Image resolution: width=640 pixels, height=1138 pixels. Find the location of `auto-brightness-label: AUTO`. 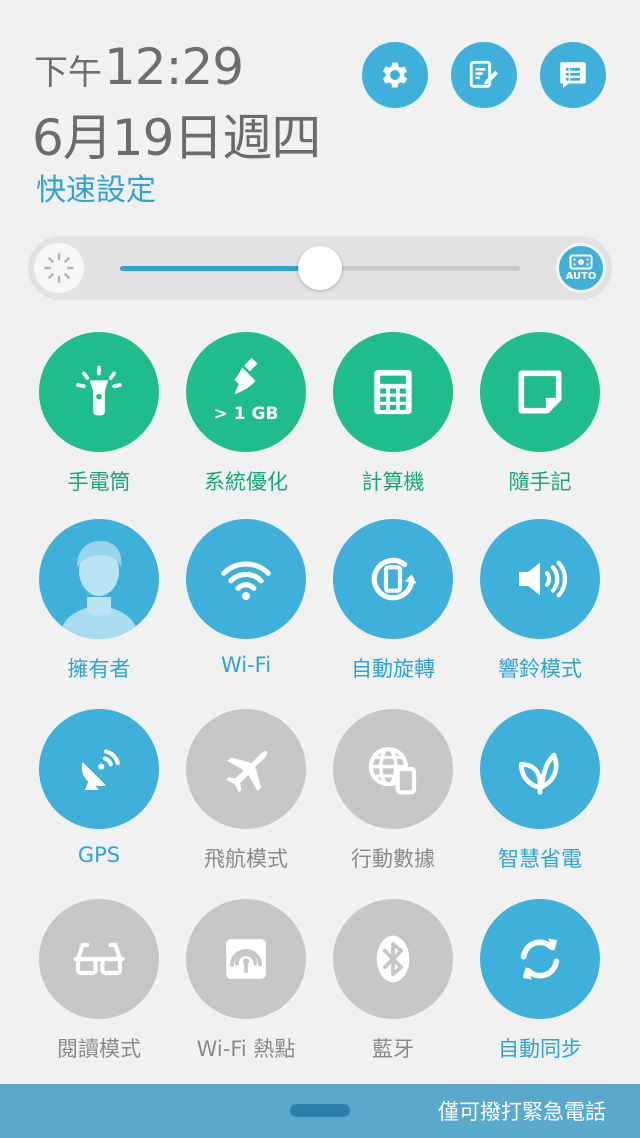

auto-brightness-label: AUTO is located at coordinates (581, 276).